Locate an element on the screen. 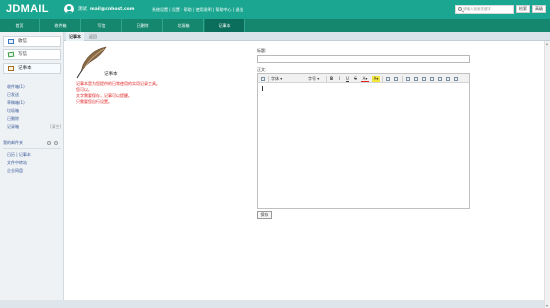  content-label: 正文: is located at coordinates (262, 69).